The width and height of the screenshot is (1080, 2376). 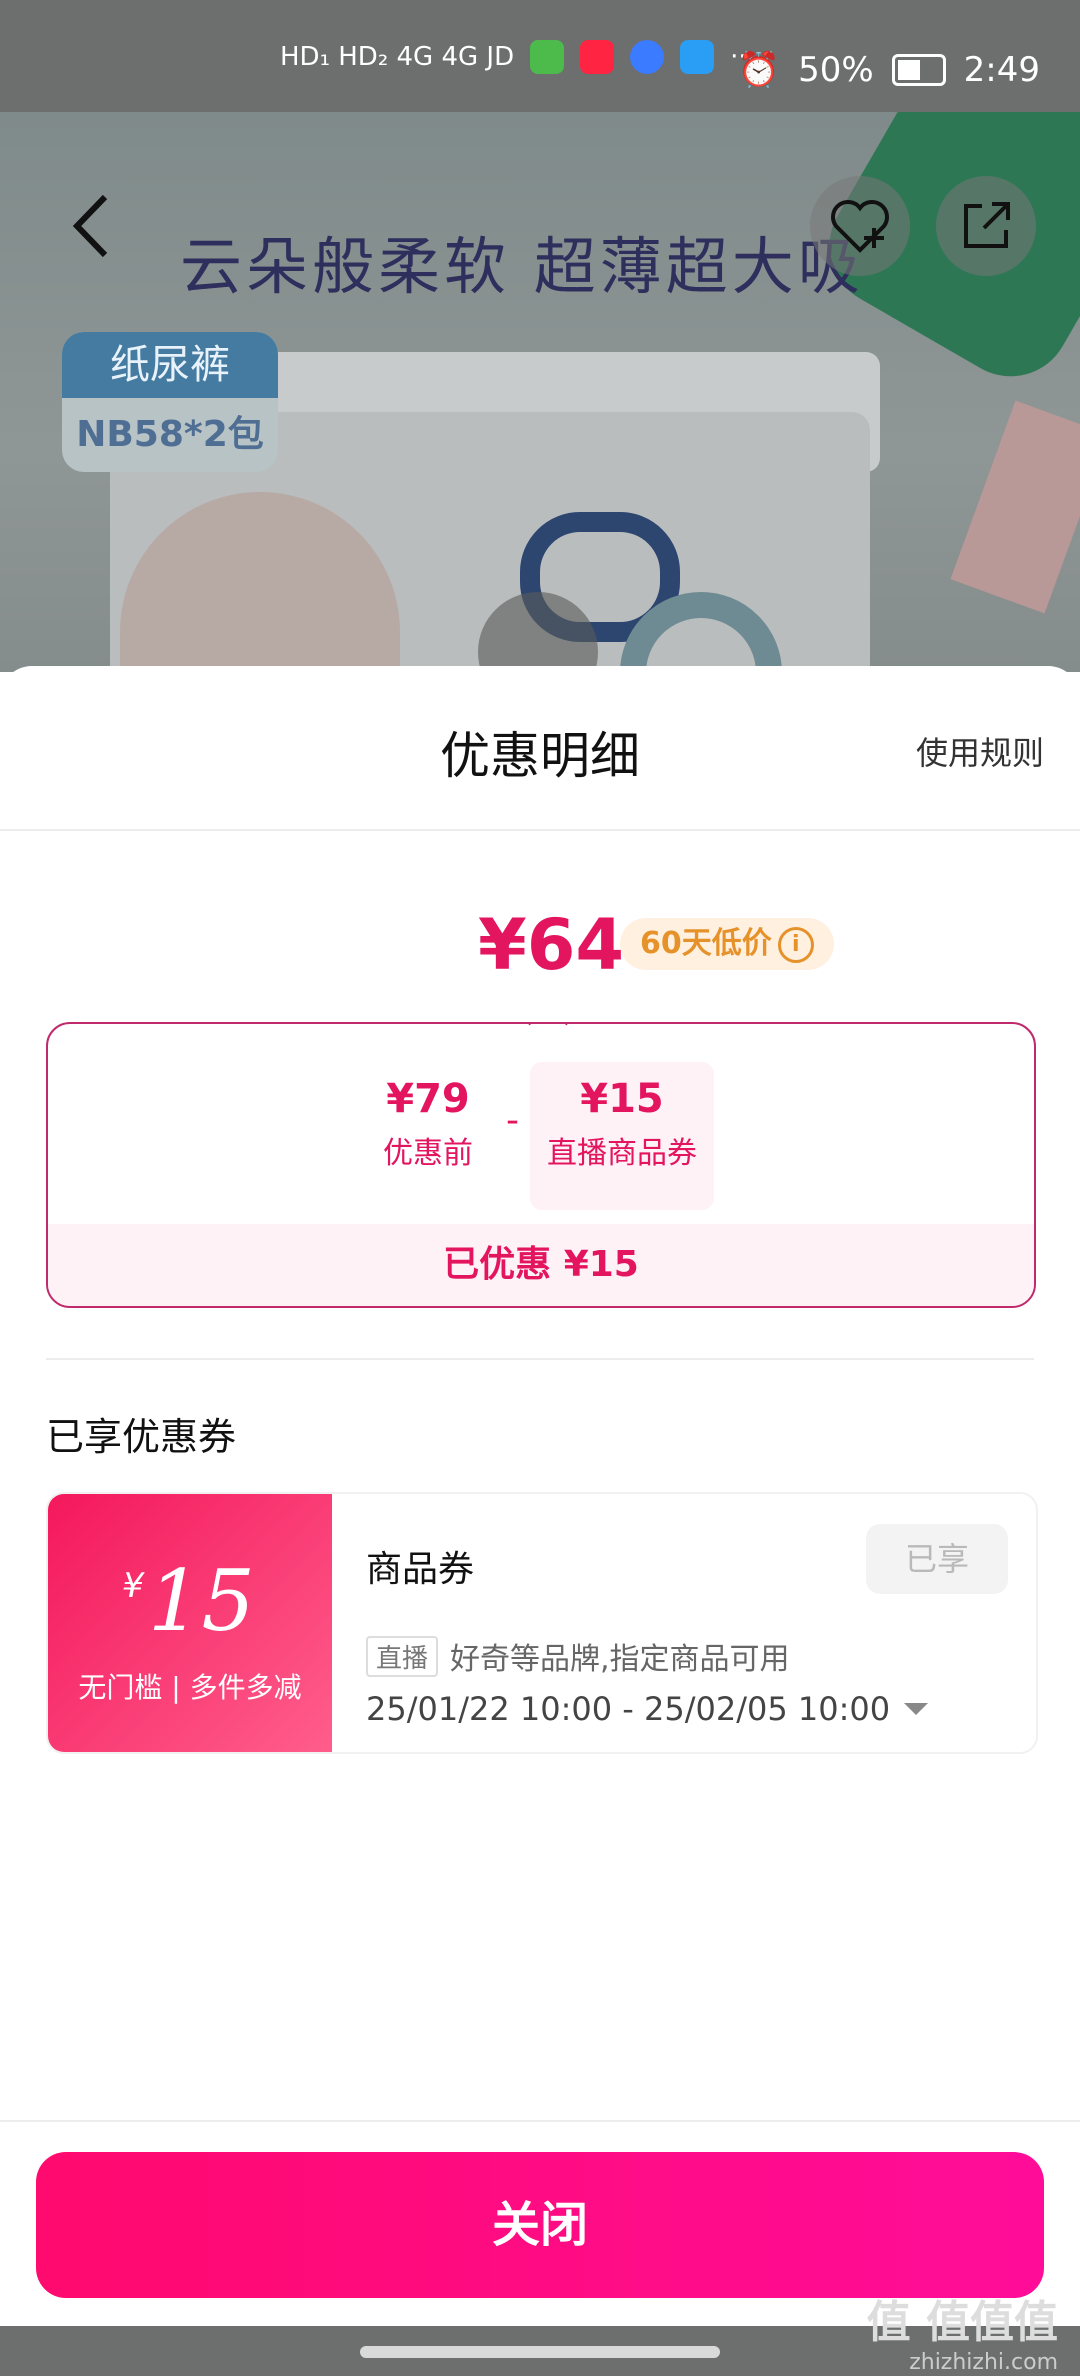 I want to click on coupon-name: 商品券, so click(x=420, y=1569).